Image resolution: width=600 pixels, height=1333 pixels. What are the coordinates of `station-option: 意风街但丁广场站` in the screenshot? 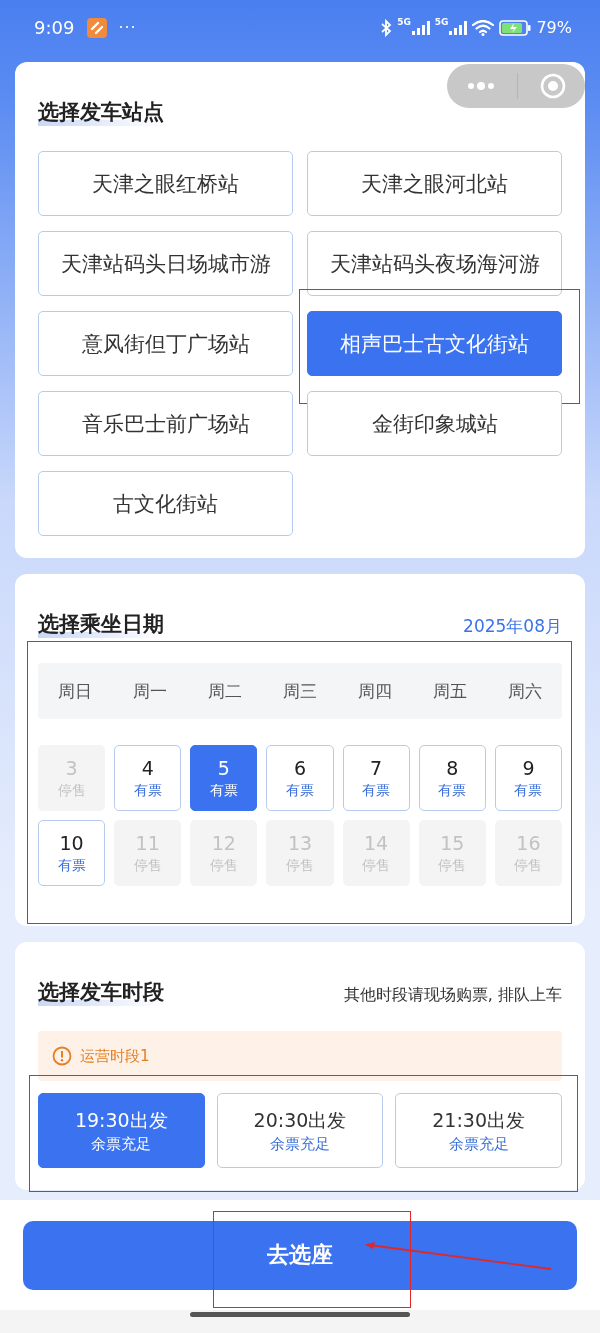 It's located at (165, 343).